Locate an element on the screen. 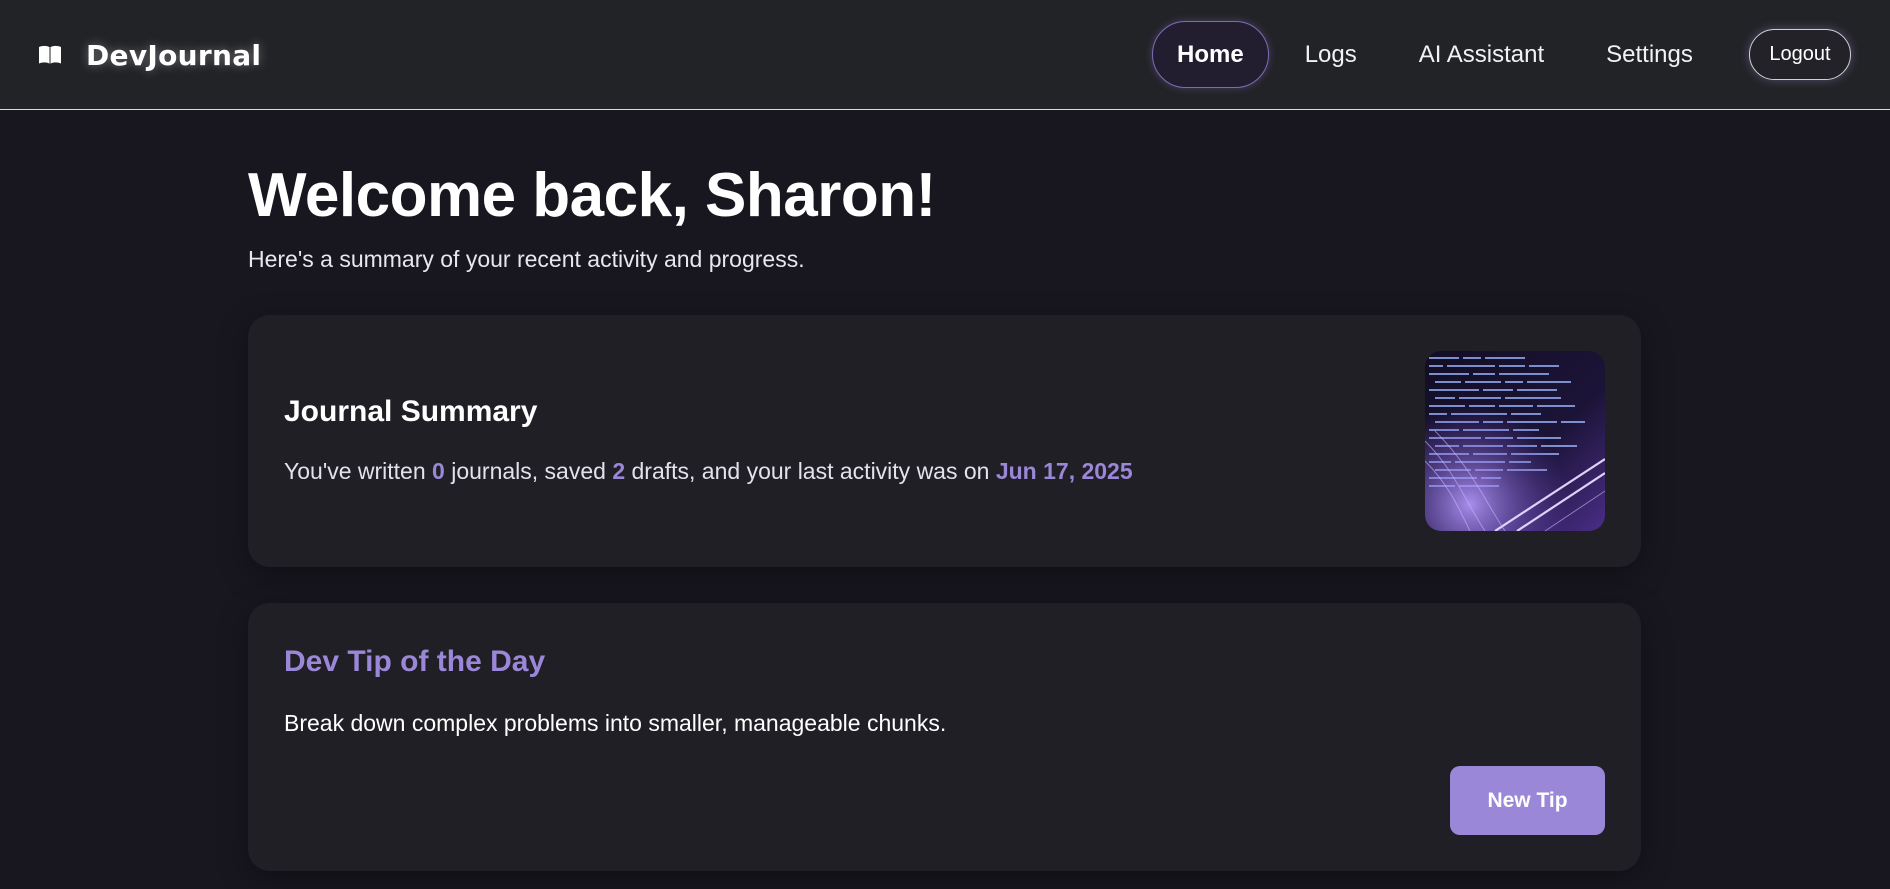 The height and width of the screenshot is (889, 1890). summary-text-prefix: You've written is located at coordinates (355, 471).